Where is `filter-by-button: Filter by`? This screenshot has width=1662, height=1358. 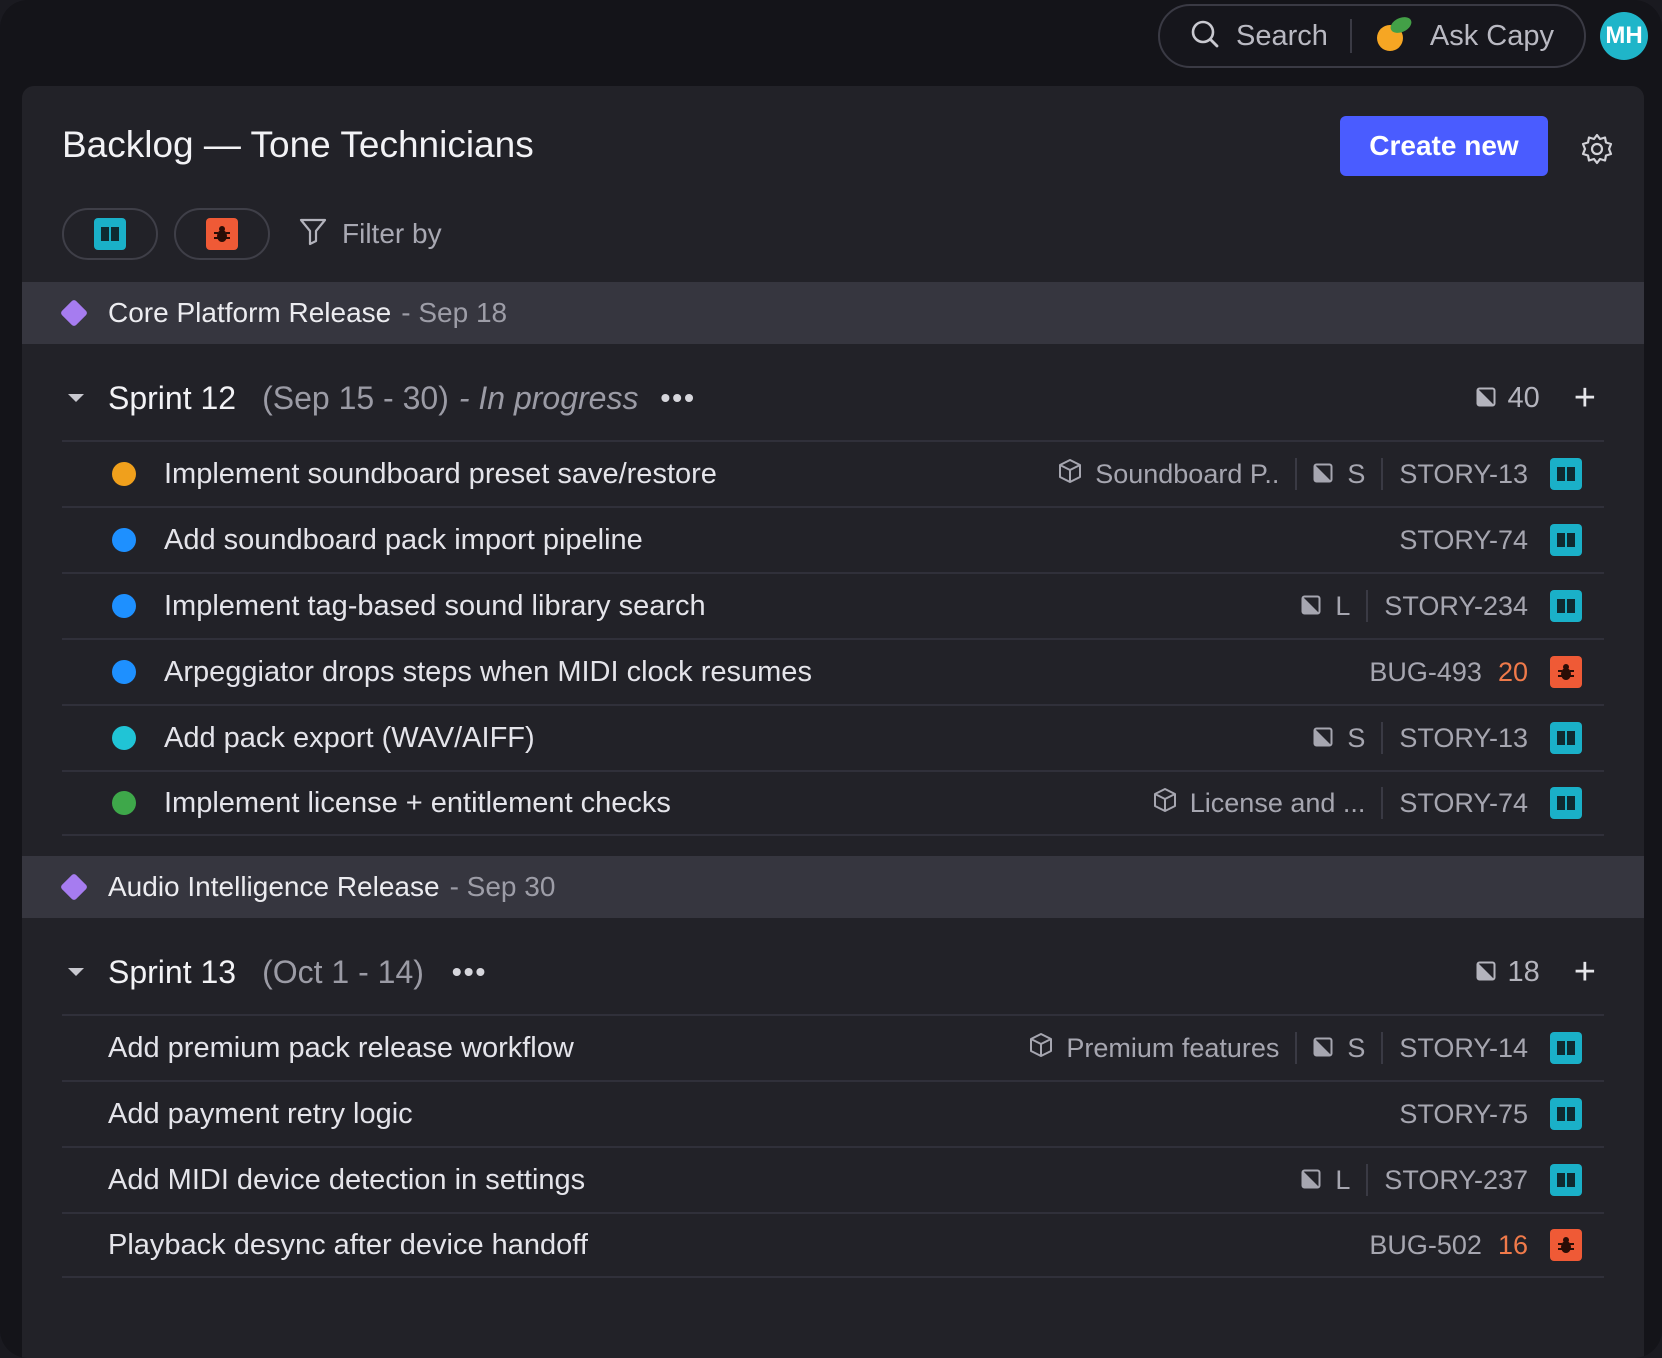
filter-by-button: Filter by is located at coordinates (370, 234).